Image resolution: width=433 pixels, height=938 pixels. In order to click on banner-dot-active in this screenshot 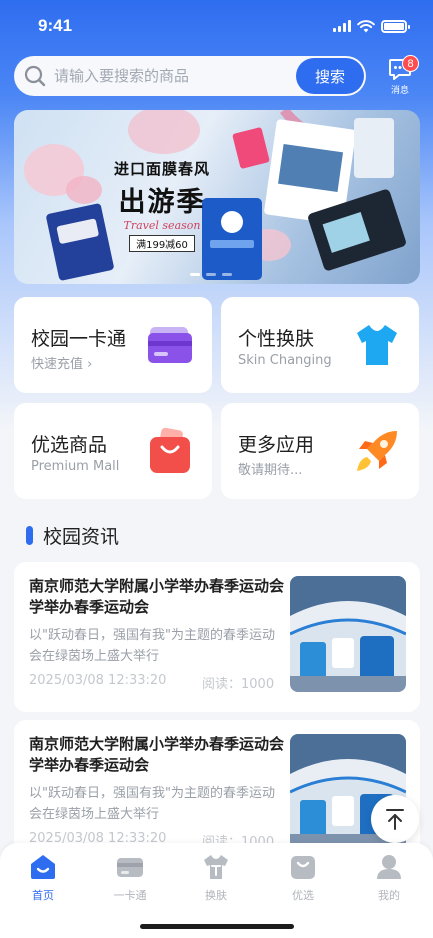, I will do `click(195, 274)`.